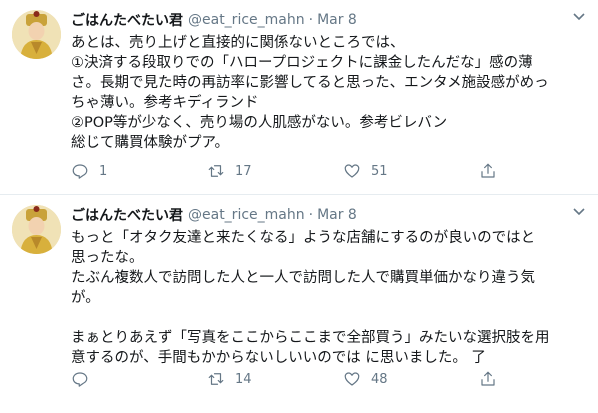  I want to click on tweet-text-line: さ。長期で見た時の再訪率に影響してると思った、エンタメ施設感がめっ, so click(310, 83).